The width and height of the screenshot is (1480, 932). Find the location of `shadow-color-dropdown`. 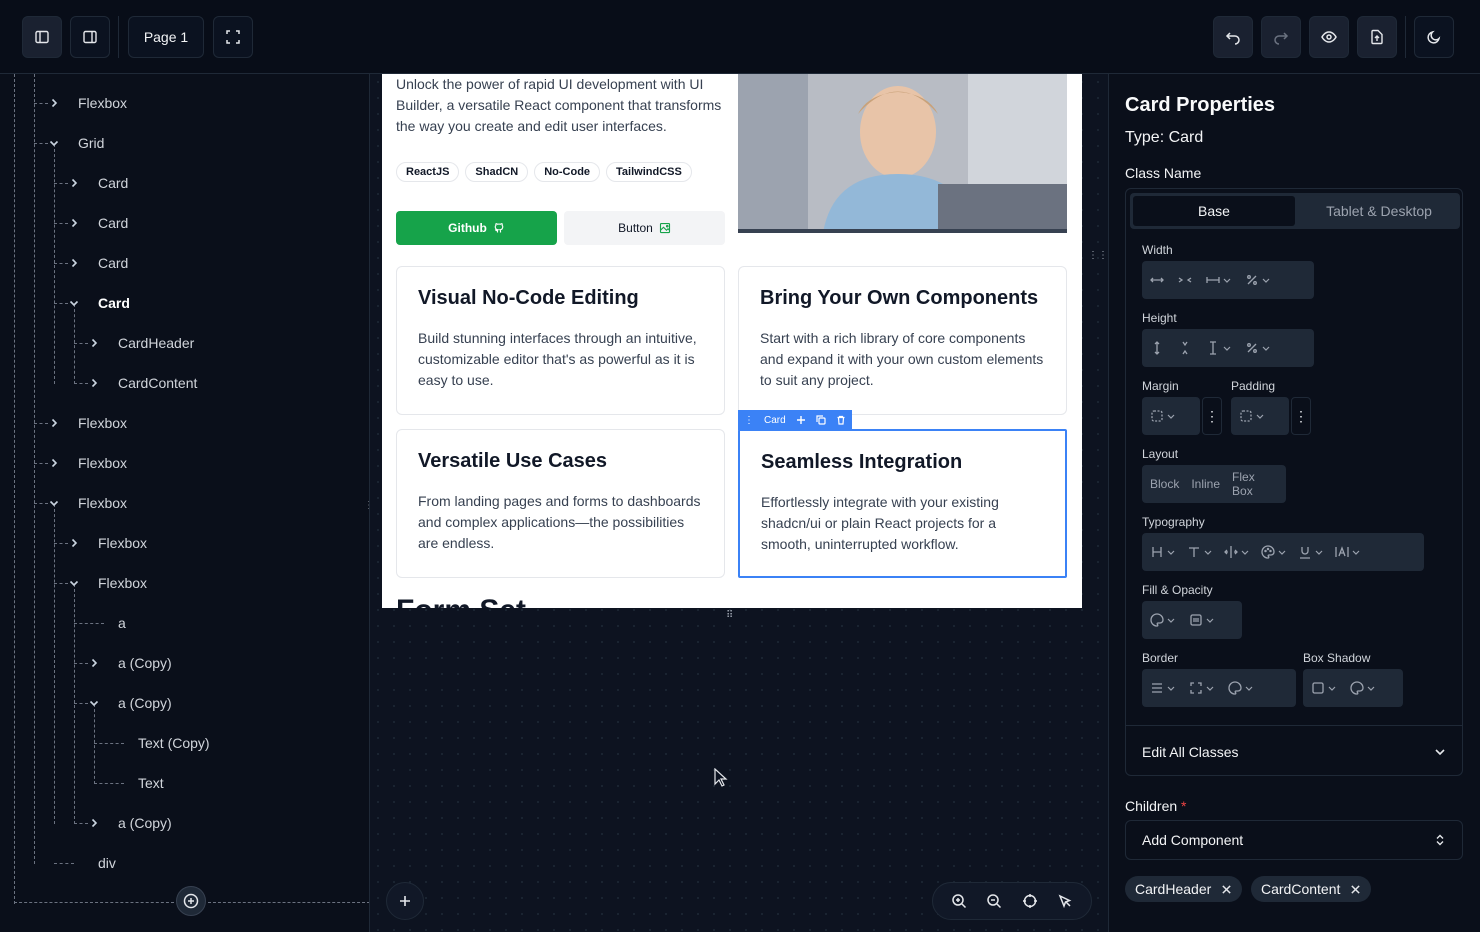

shadow-color-dropdown is located at coordinates (1362, 688).